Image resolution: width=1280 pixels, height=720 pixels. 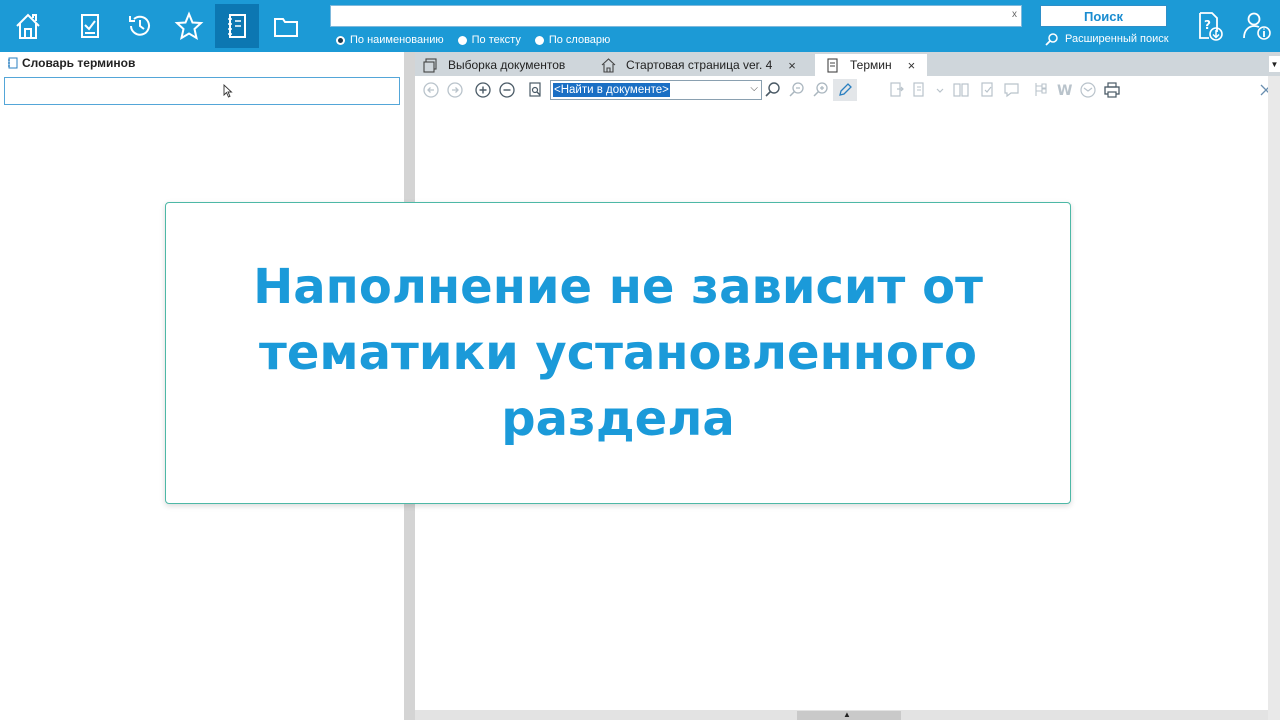 I want to click on back-icon, so click(x=431, y=90).